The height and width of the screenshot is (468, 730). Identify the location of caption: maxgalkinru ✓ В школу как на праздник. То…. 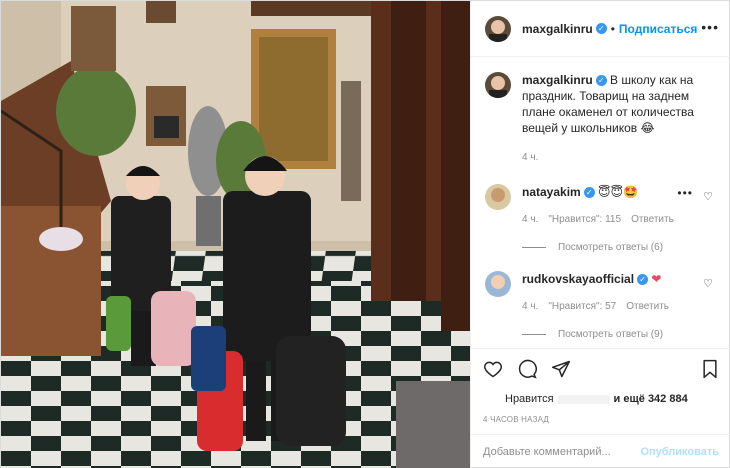
(601, 119).